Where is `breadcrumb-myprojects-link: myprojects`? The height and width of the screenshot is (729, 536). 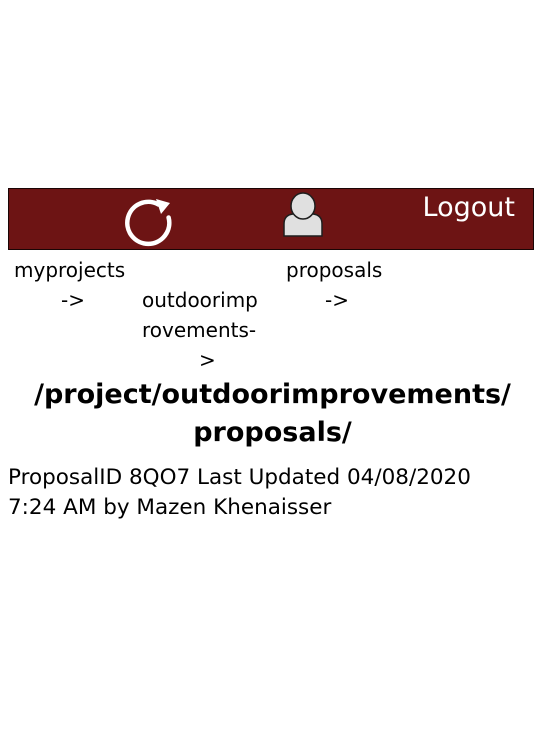
breadcrumb-myprojects-link: myprojects is located at coordinates (69, 270).